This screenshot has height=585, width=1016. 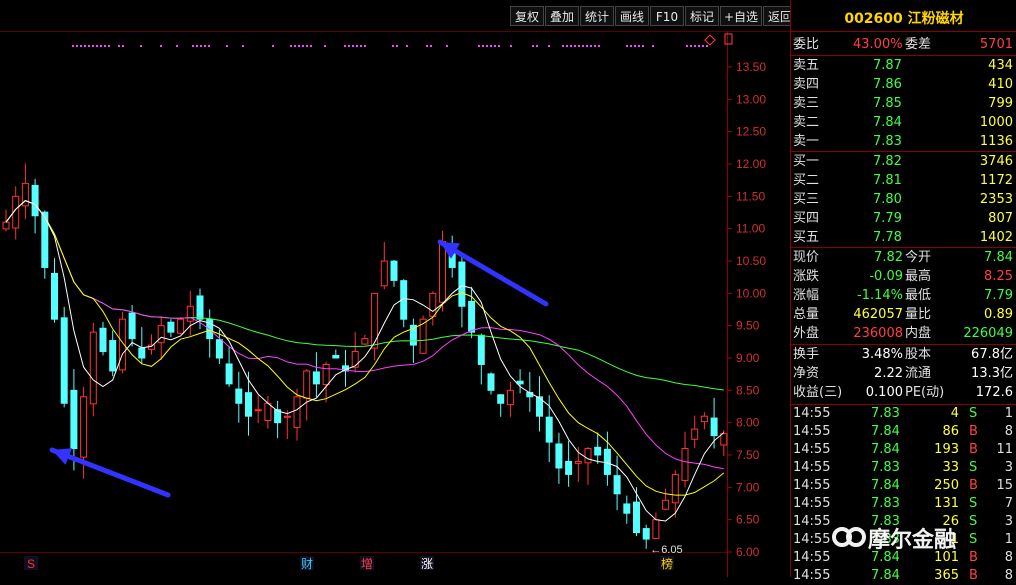 I want to click on tick-count: 3, so click(x=1008, y=521).